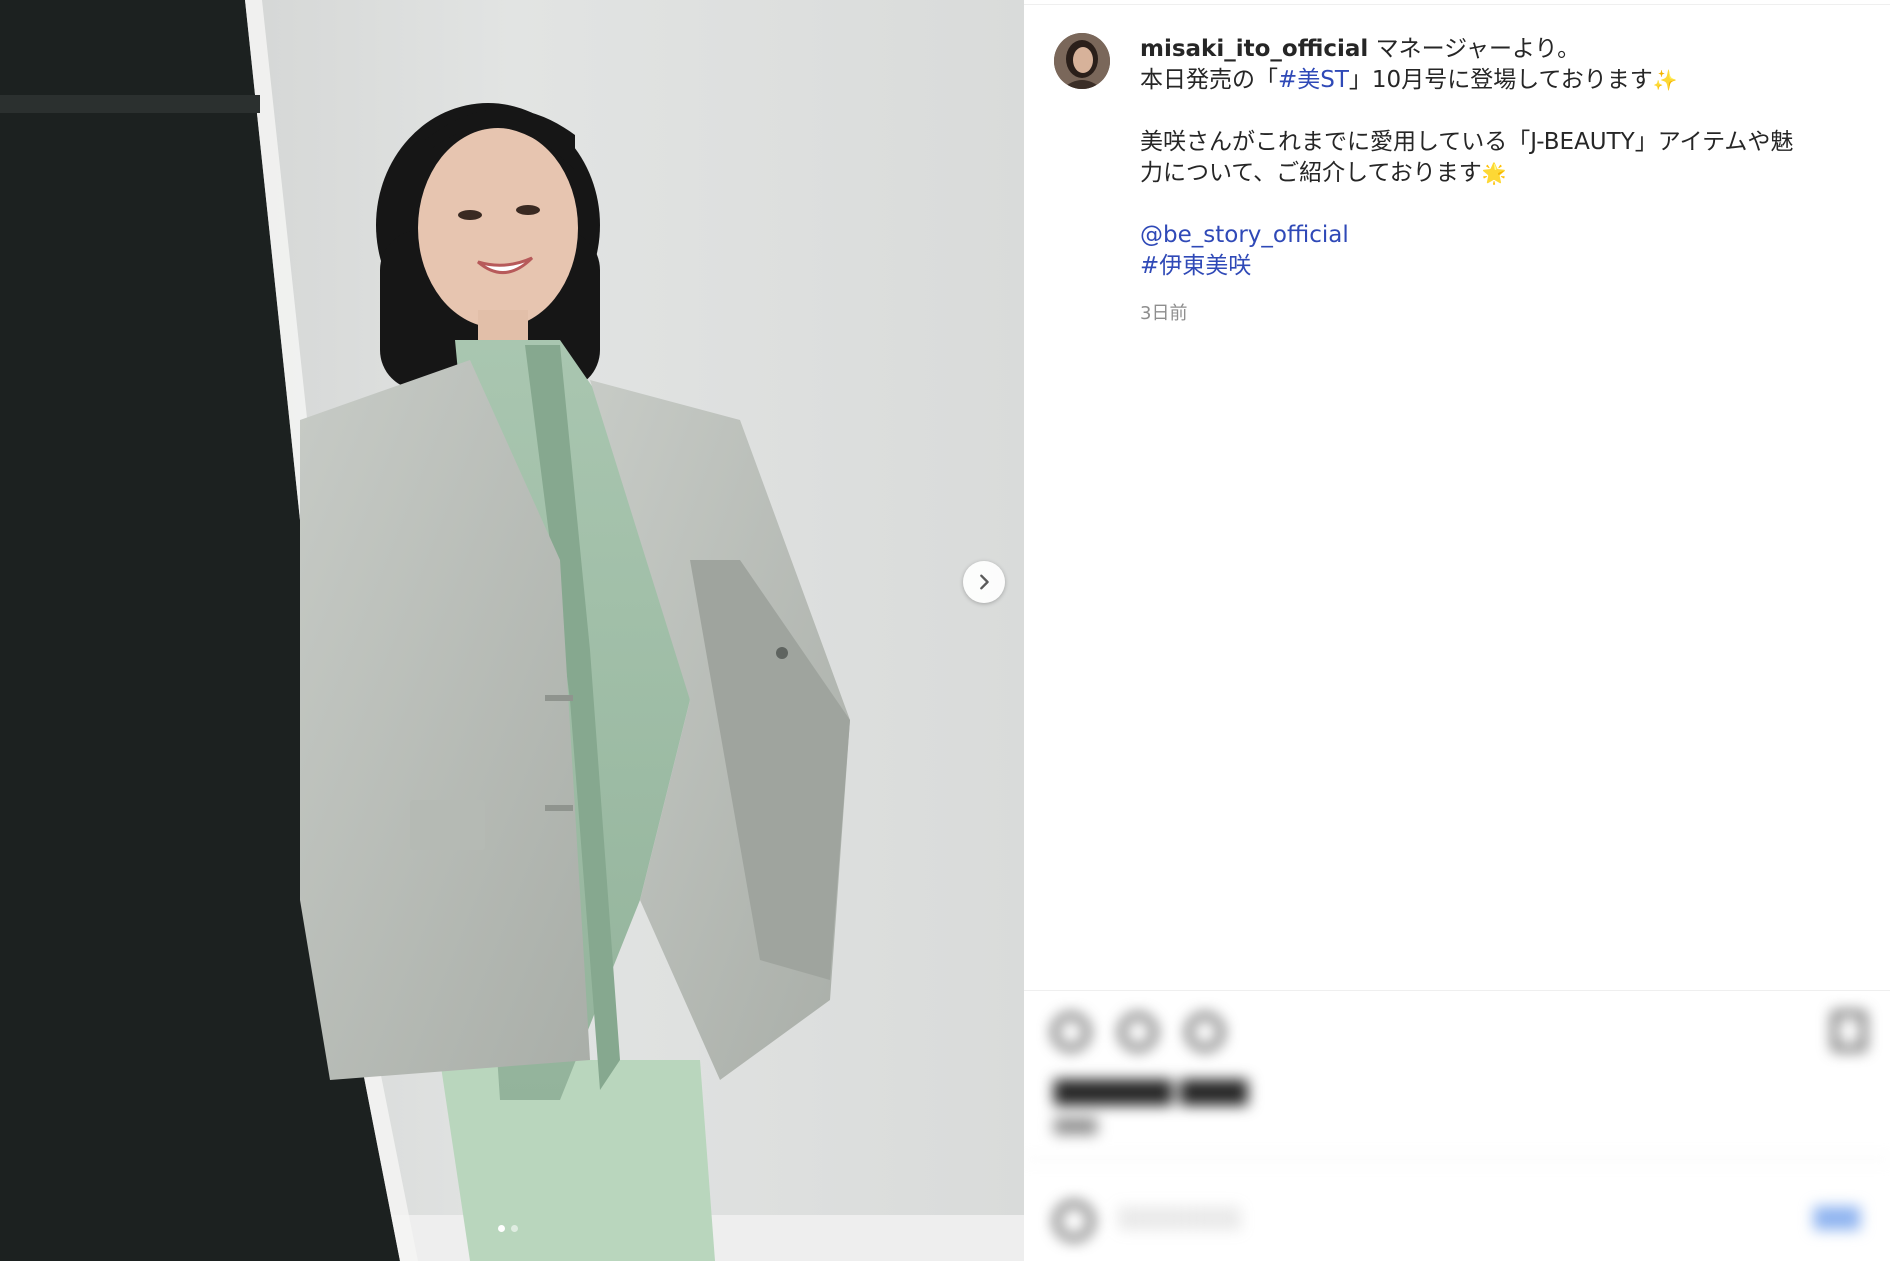  I want to click on bookmark-icon, so click(1849, 1031).